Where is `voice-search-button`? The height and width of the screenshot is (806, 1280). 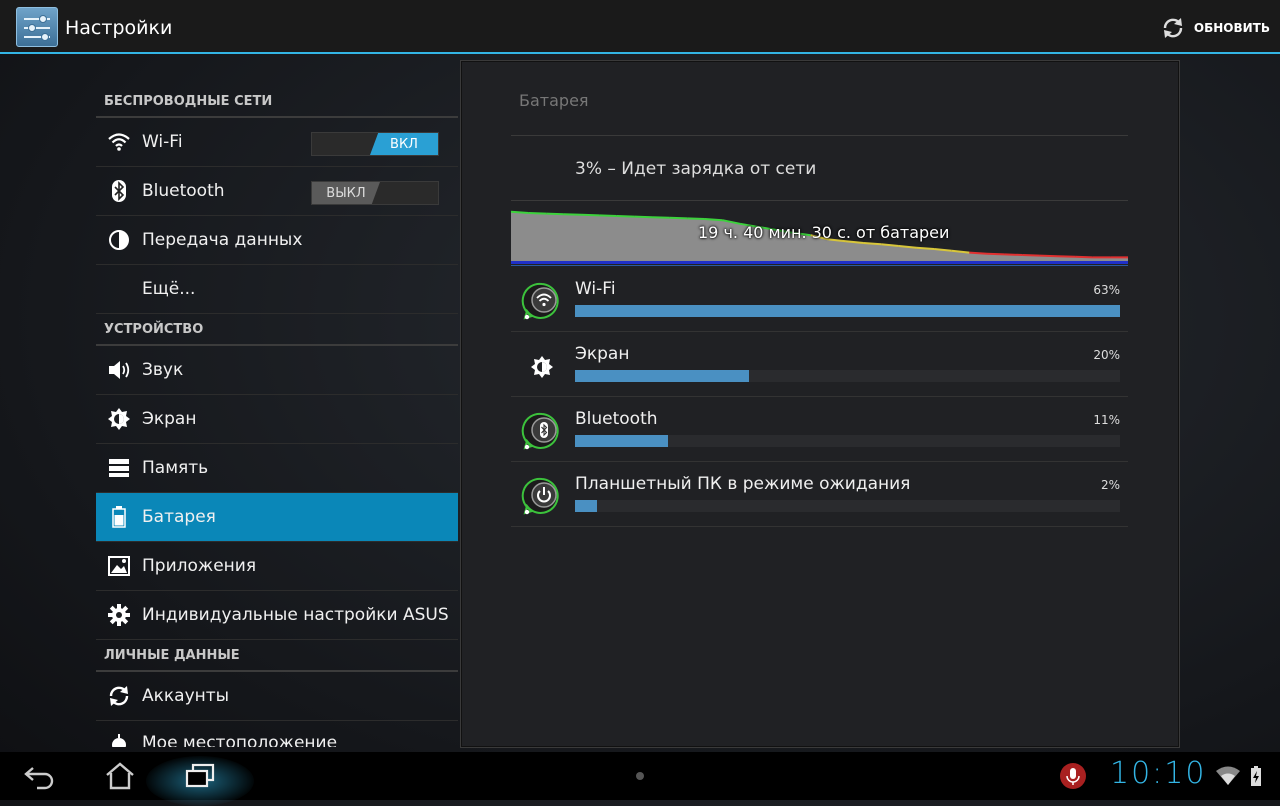 voice-search-button is located at coordinates (1073, 776).